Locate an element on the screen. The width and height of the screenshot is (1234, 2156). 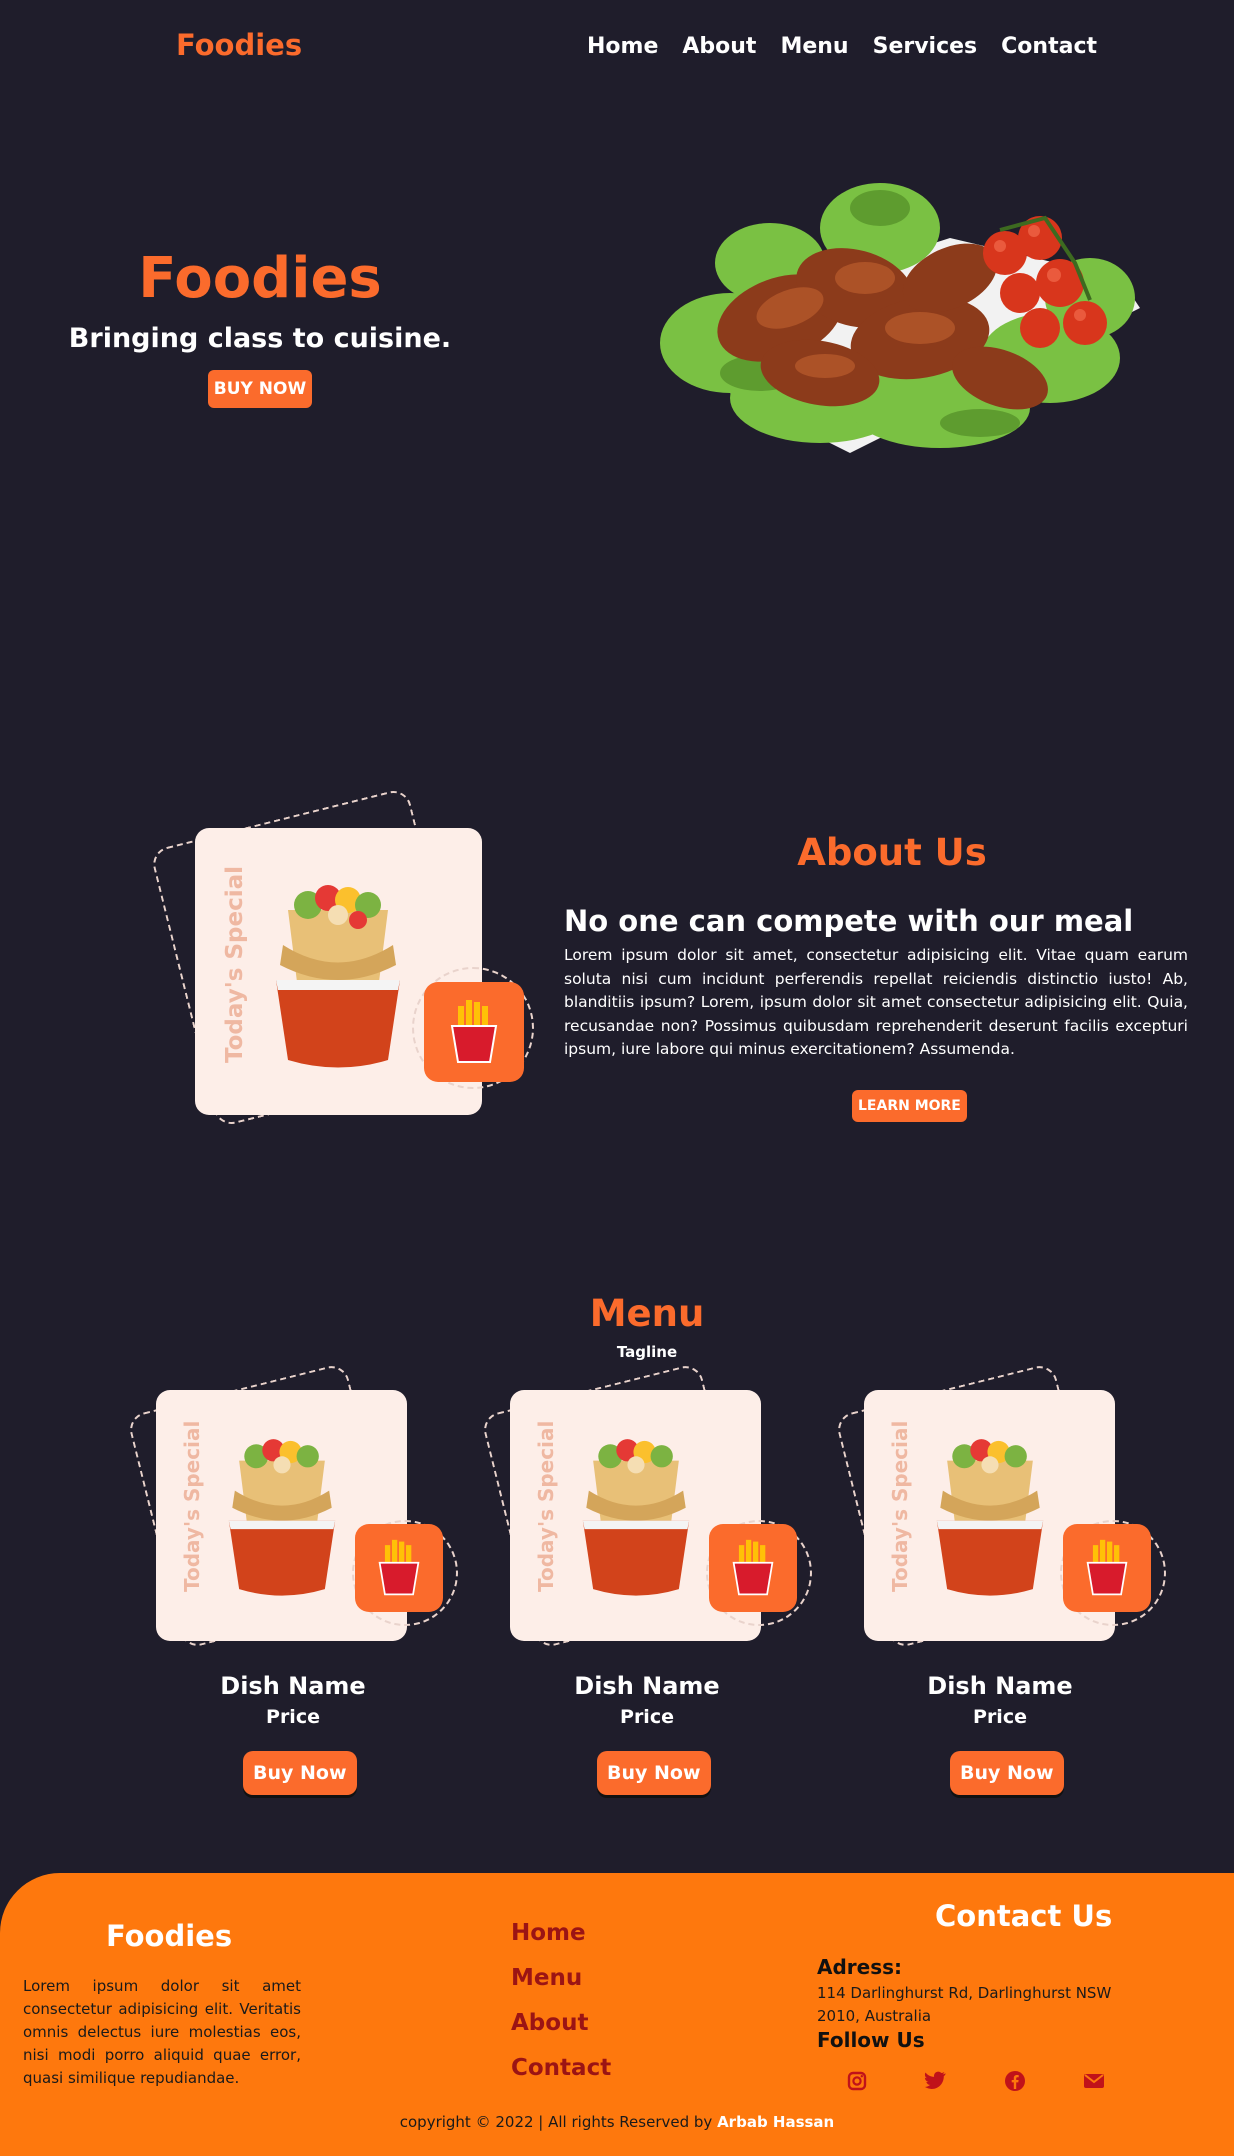
about-title: About Us is located at coordinates (892, 852).